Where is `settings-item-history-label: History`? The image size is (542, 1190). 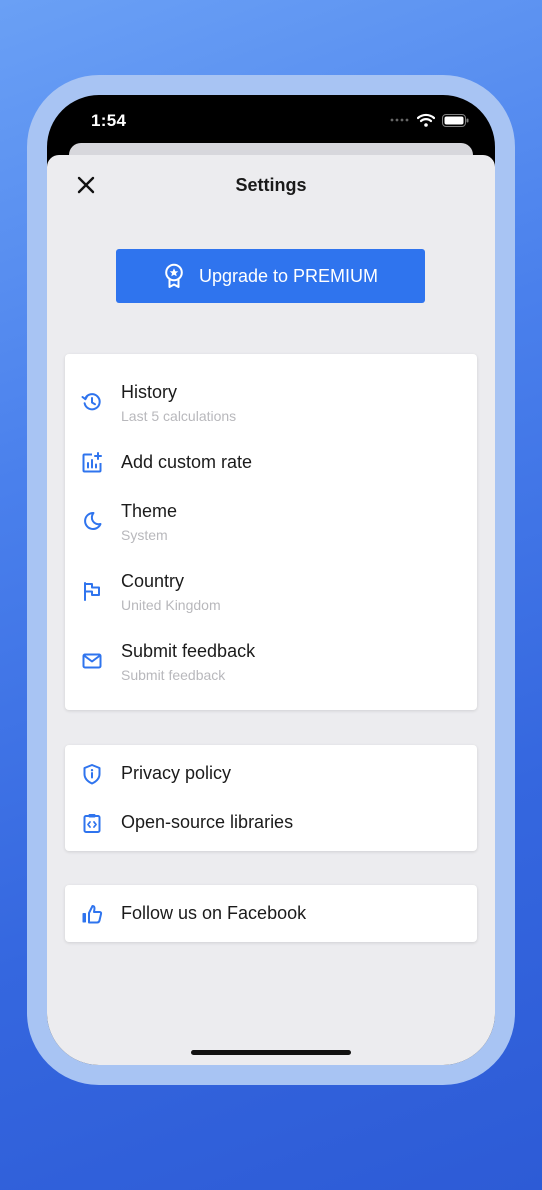
settings-item-history-label: History is located at coordinates (149, 392).